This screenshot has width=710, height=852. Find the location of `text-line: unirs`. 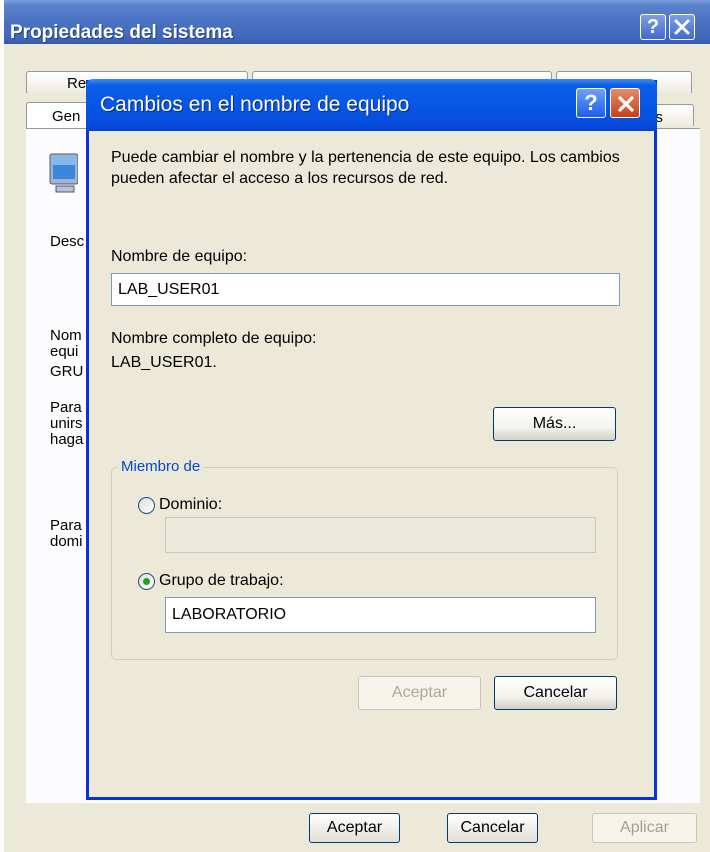

text-line: unirs is located at coordinates (66, 423).